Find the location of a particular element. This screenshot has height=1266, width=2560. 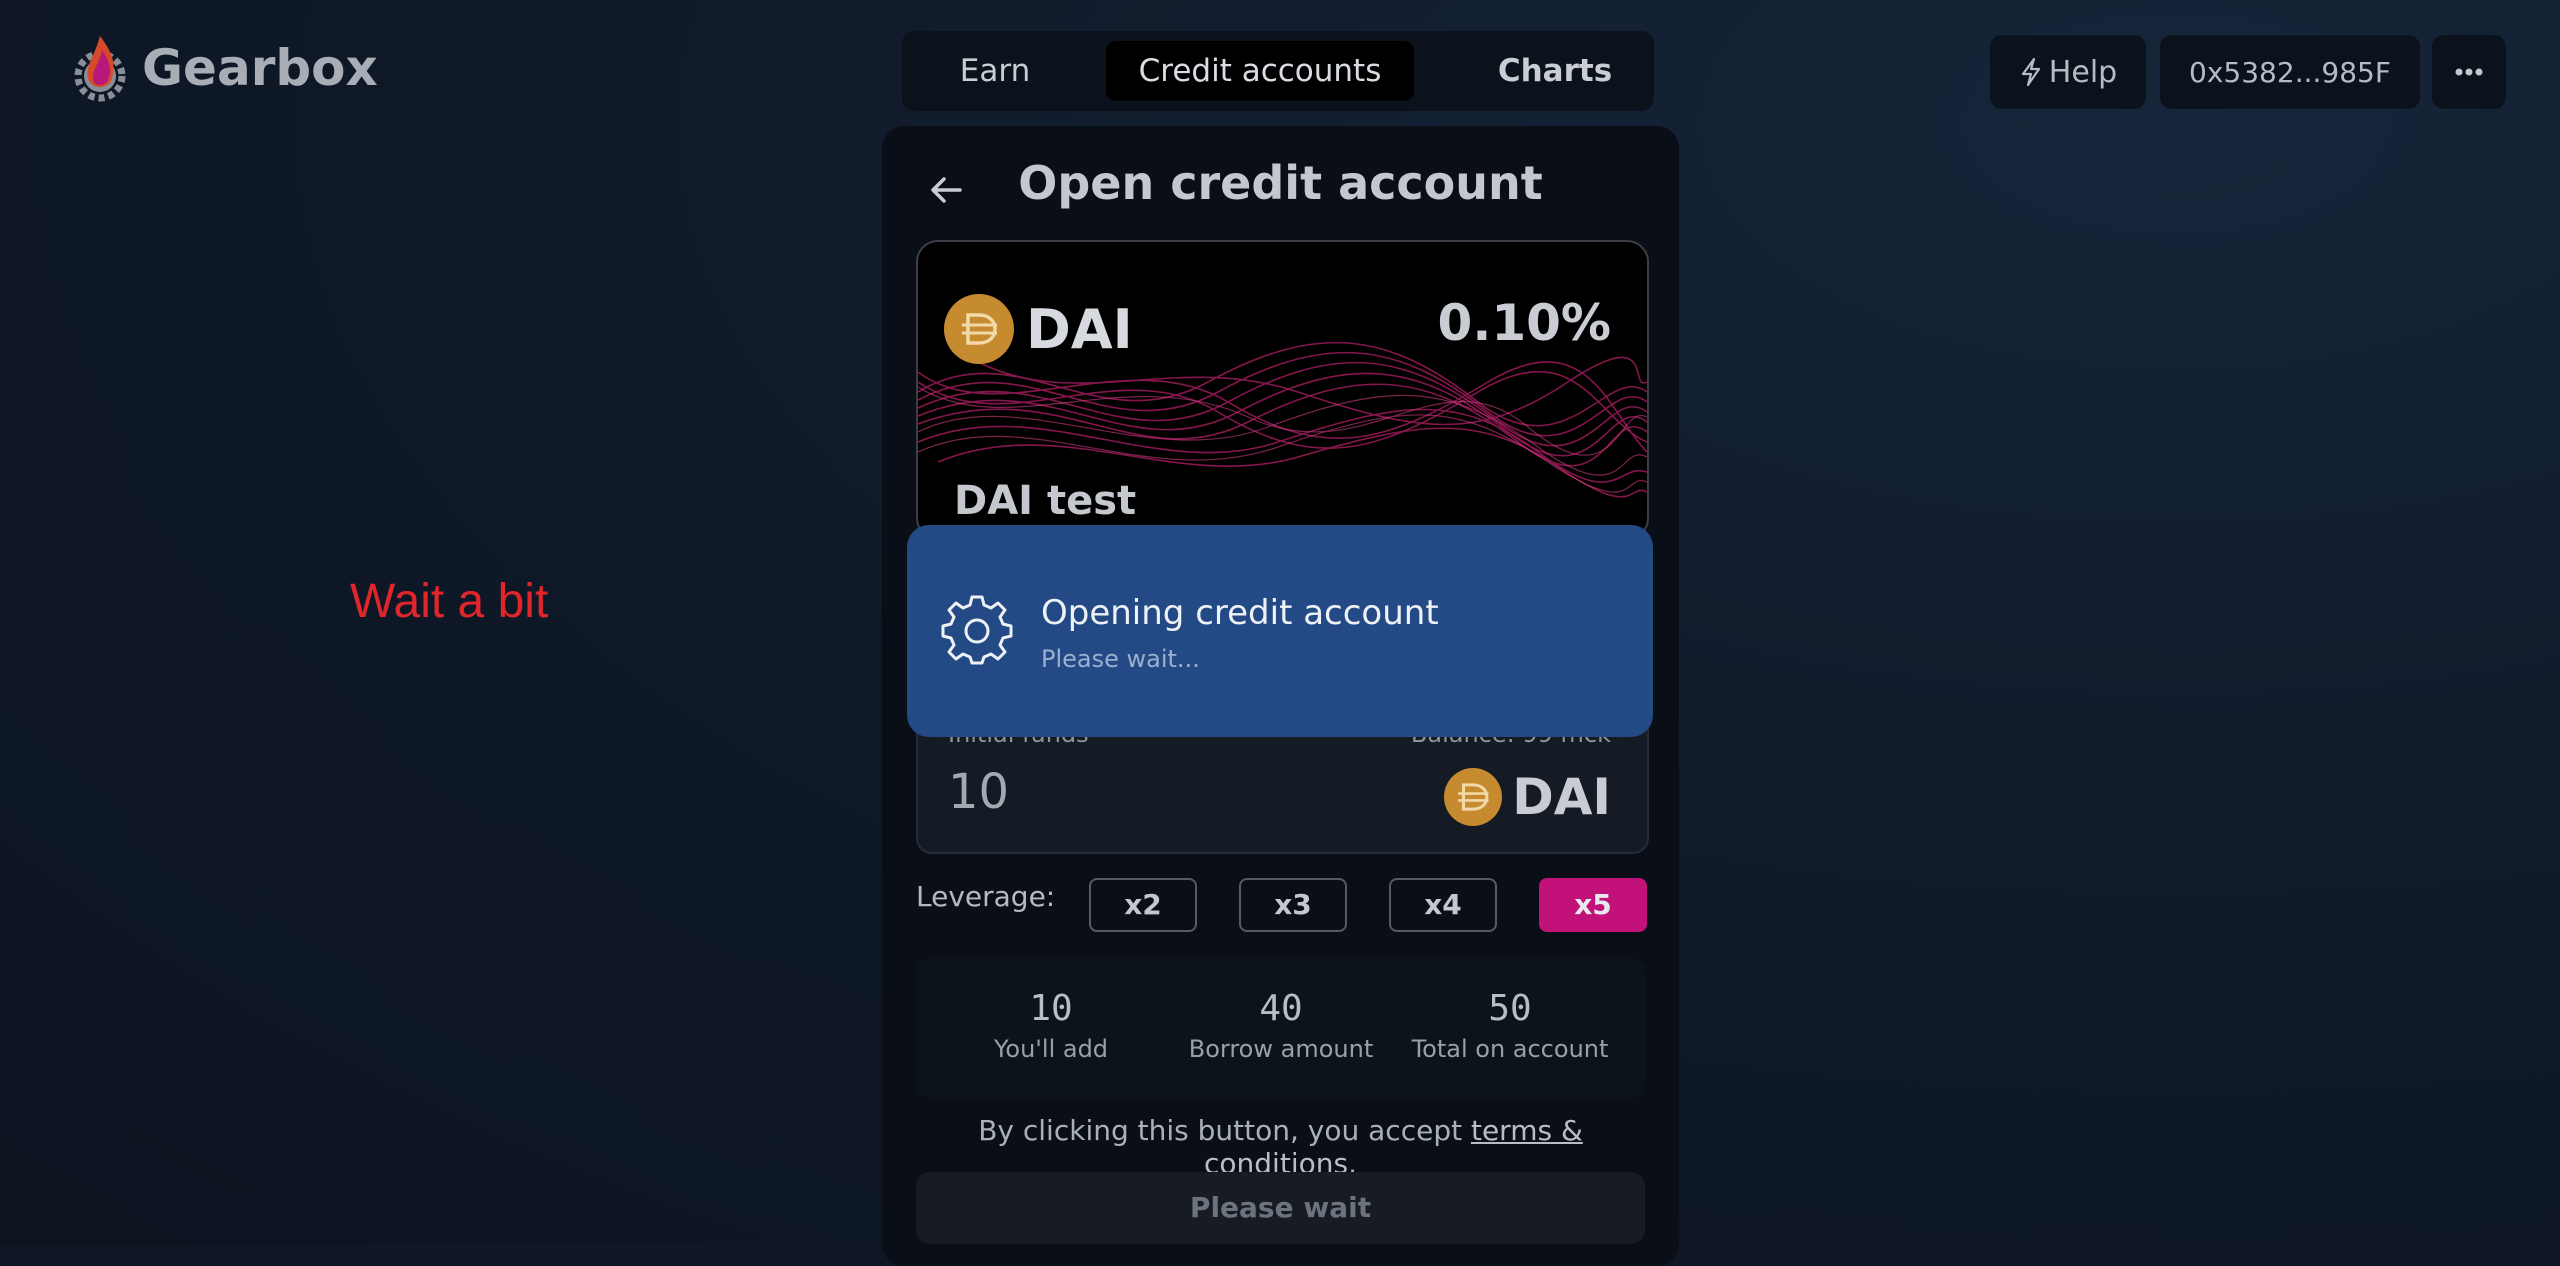

stat-value: 10 is located at coordinates (1051, 1008).